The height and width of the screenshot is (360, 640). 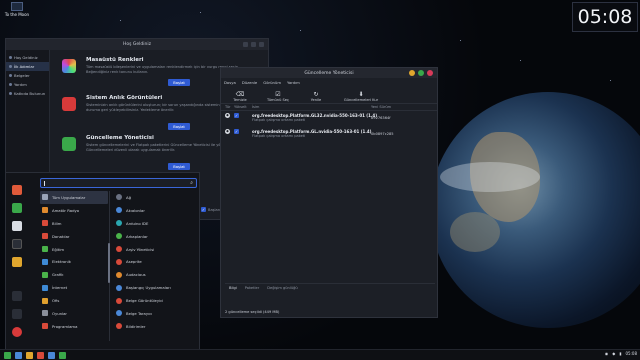 I want to click on category-item: Eğitim, so click(x=74, y=249).